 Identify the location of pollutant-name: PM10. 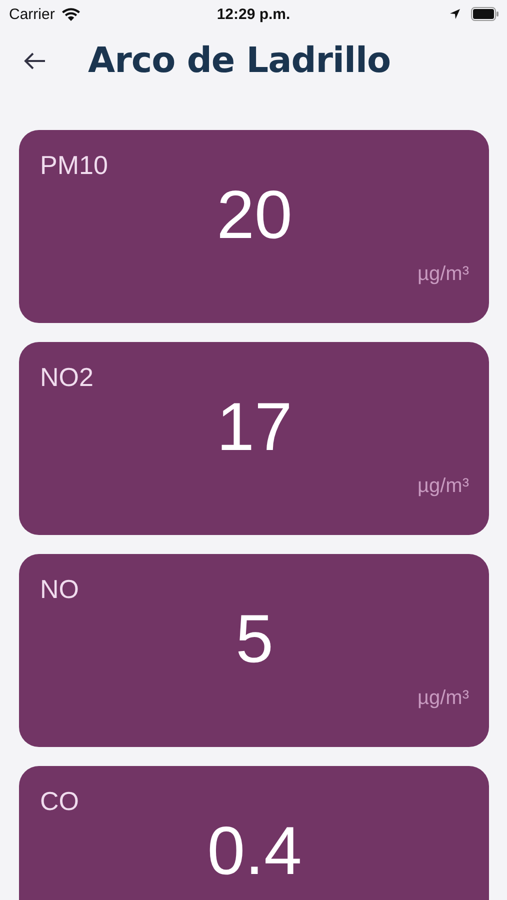
(74, 165).